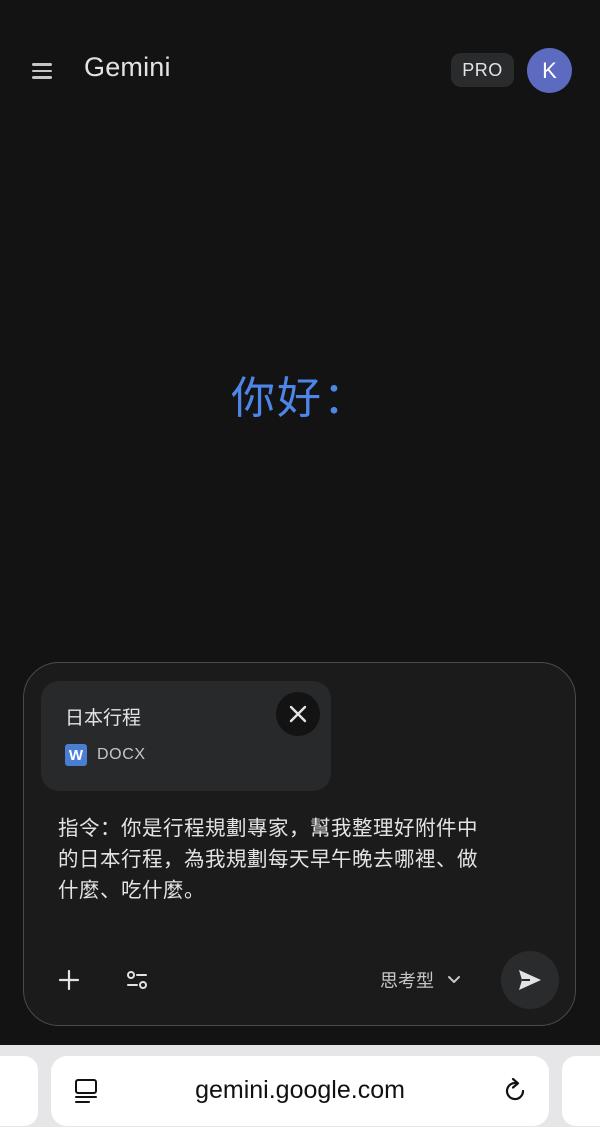 The height and width of the screenshot is (1127, 600). I want to click on url-text: gemini.google.com, so click(300, 1090).